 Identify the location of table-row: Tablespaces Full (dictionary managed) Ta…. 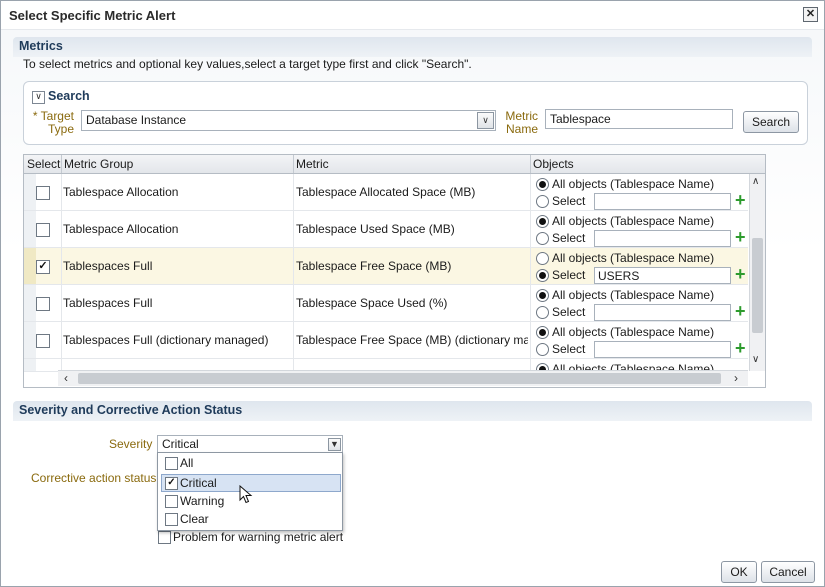
(386, 340).